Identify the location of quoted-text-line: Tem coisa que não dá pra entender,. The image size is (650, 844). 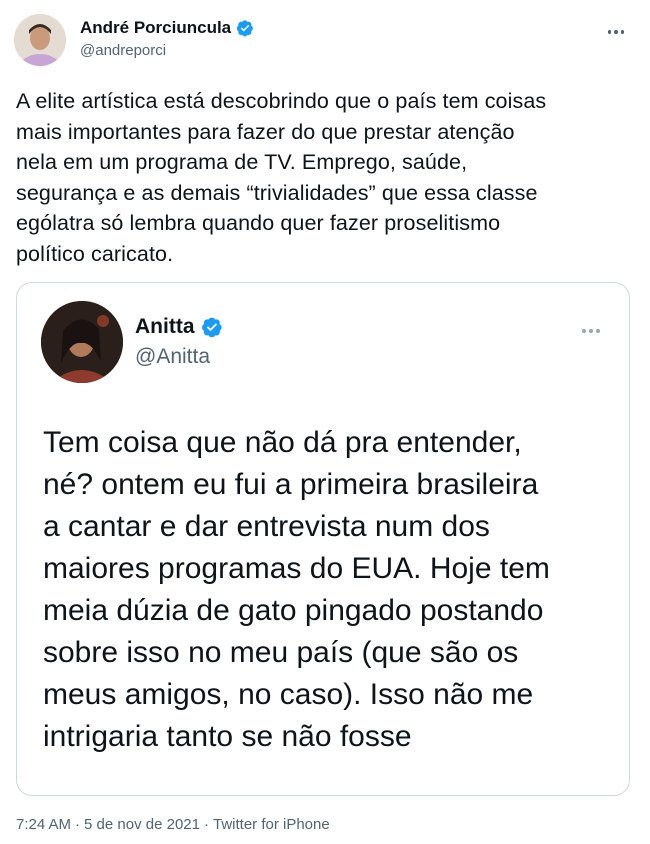
(282, 442).